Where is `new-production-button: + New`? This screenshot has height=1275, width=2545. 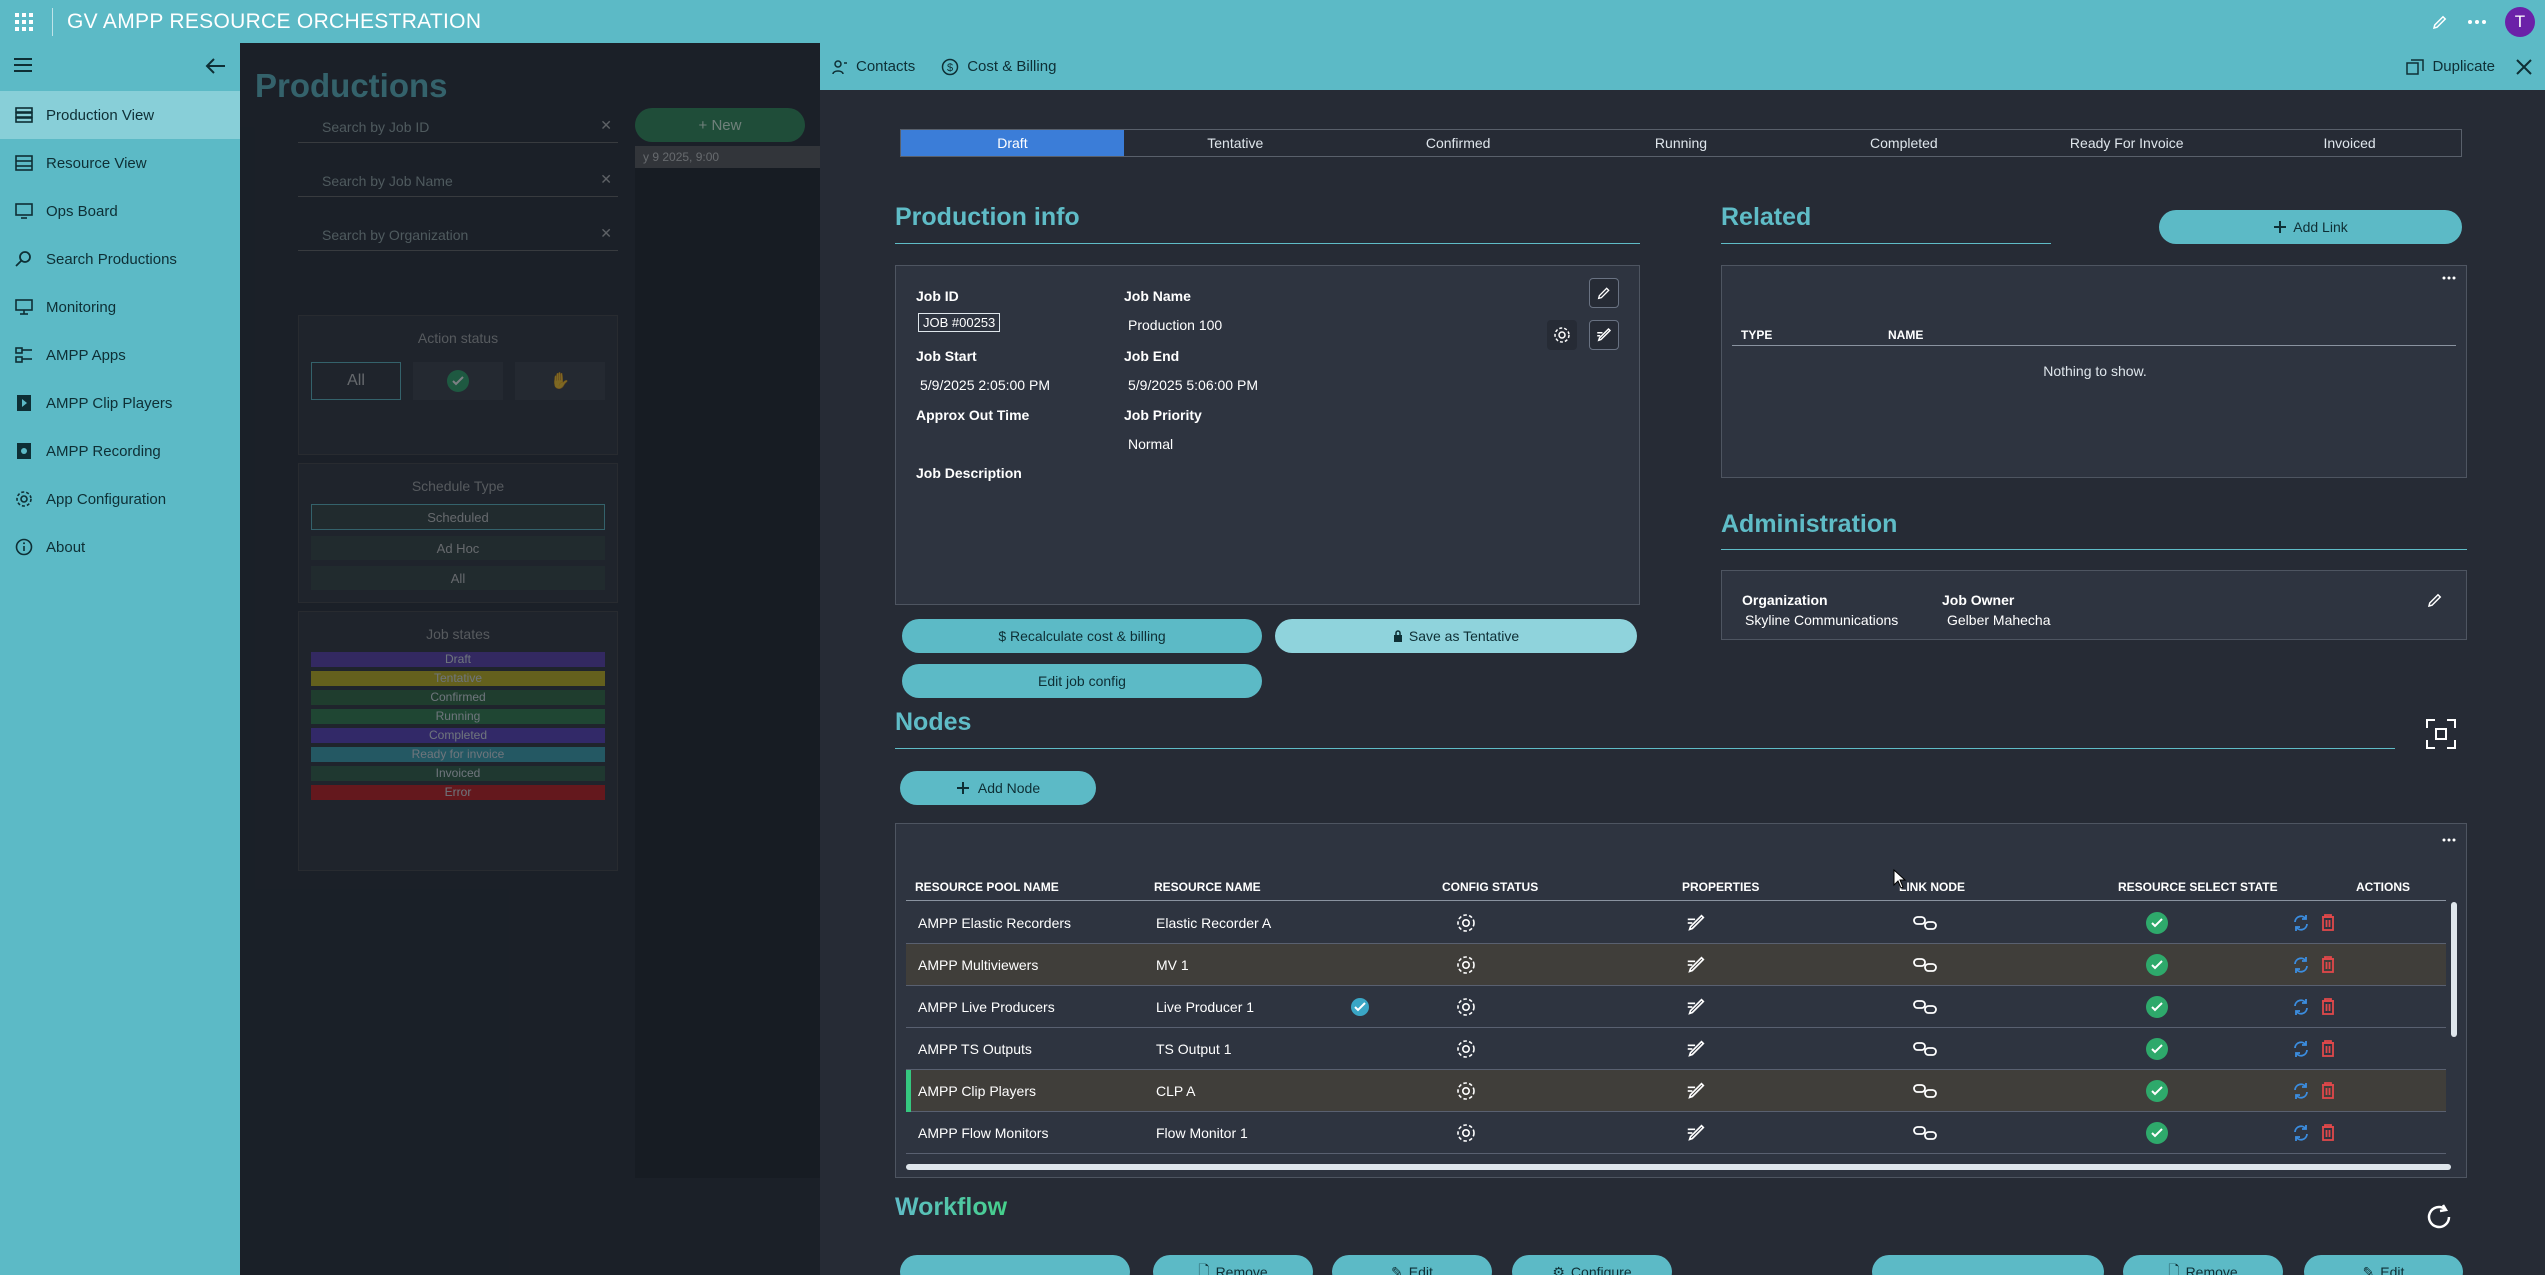
new-production-button: + New is located at coordinates (720, 125).